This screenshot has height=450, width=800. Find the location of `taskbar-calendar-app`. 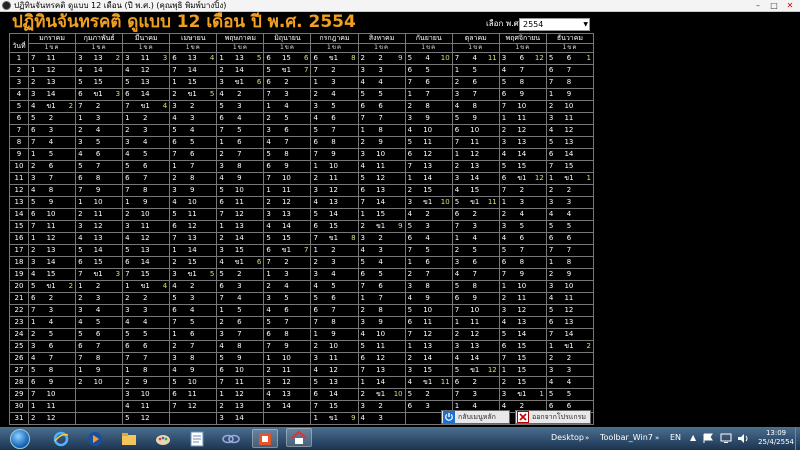

taskbar-calendar-app is located at coordinates (265, 438).